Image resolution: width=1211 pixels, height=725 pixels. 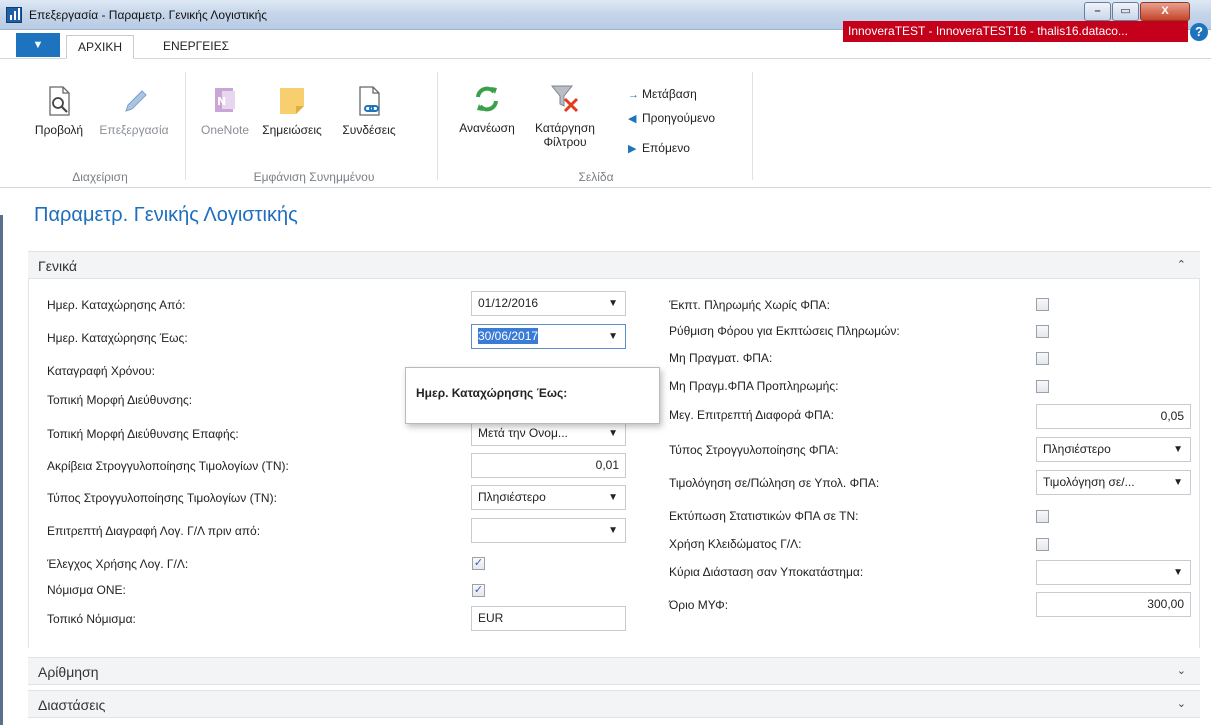 I want to click on check-gl-usage-checkbox: ✓, so click(x=478, y=563).